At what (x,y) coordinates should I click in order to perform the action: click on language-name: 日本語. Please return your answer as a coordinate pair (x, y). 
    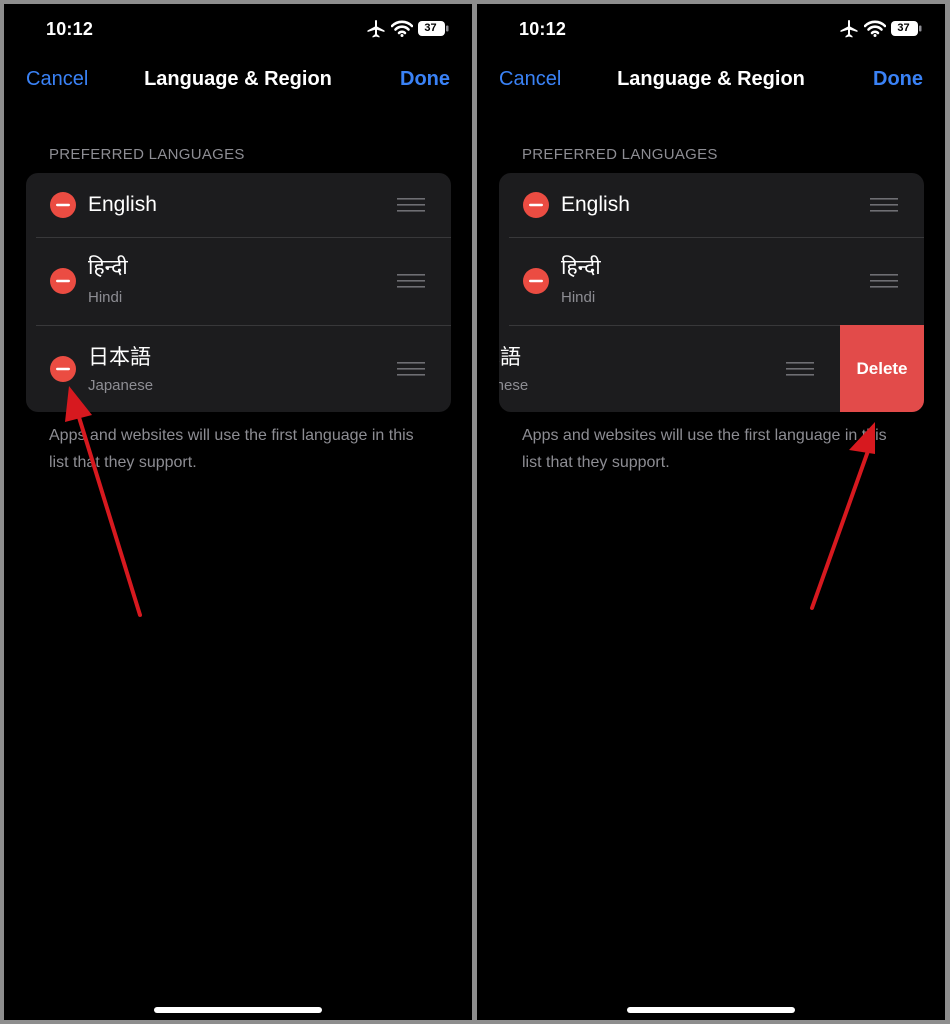
    Looking at the image, I should click on (119, 357).